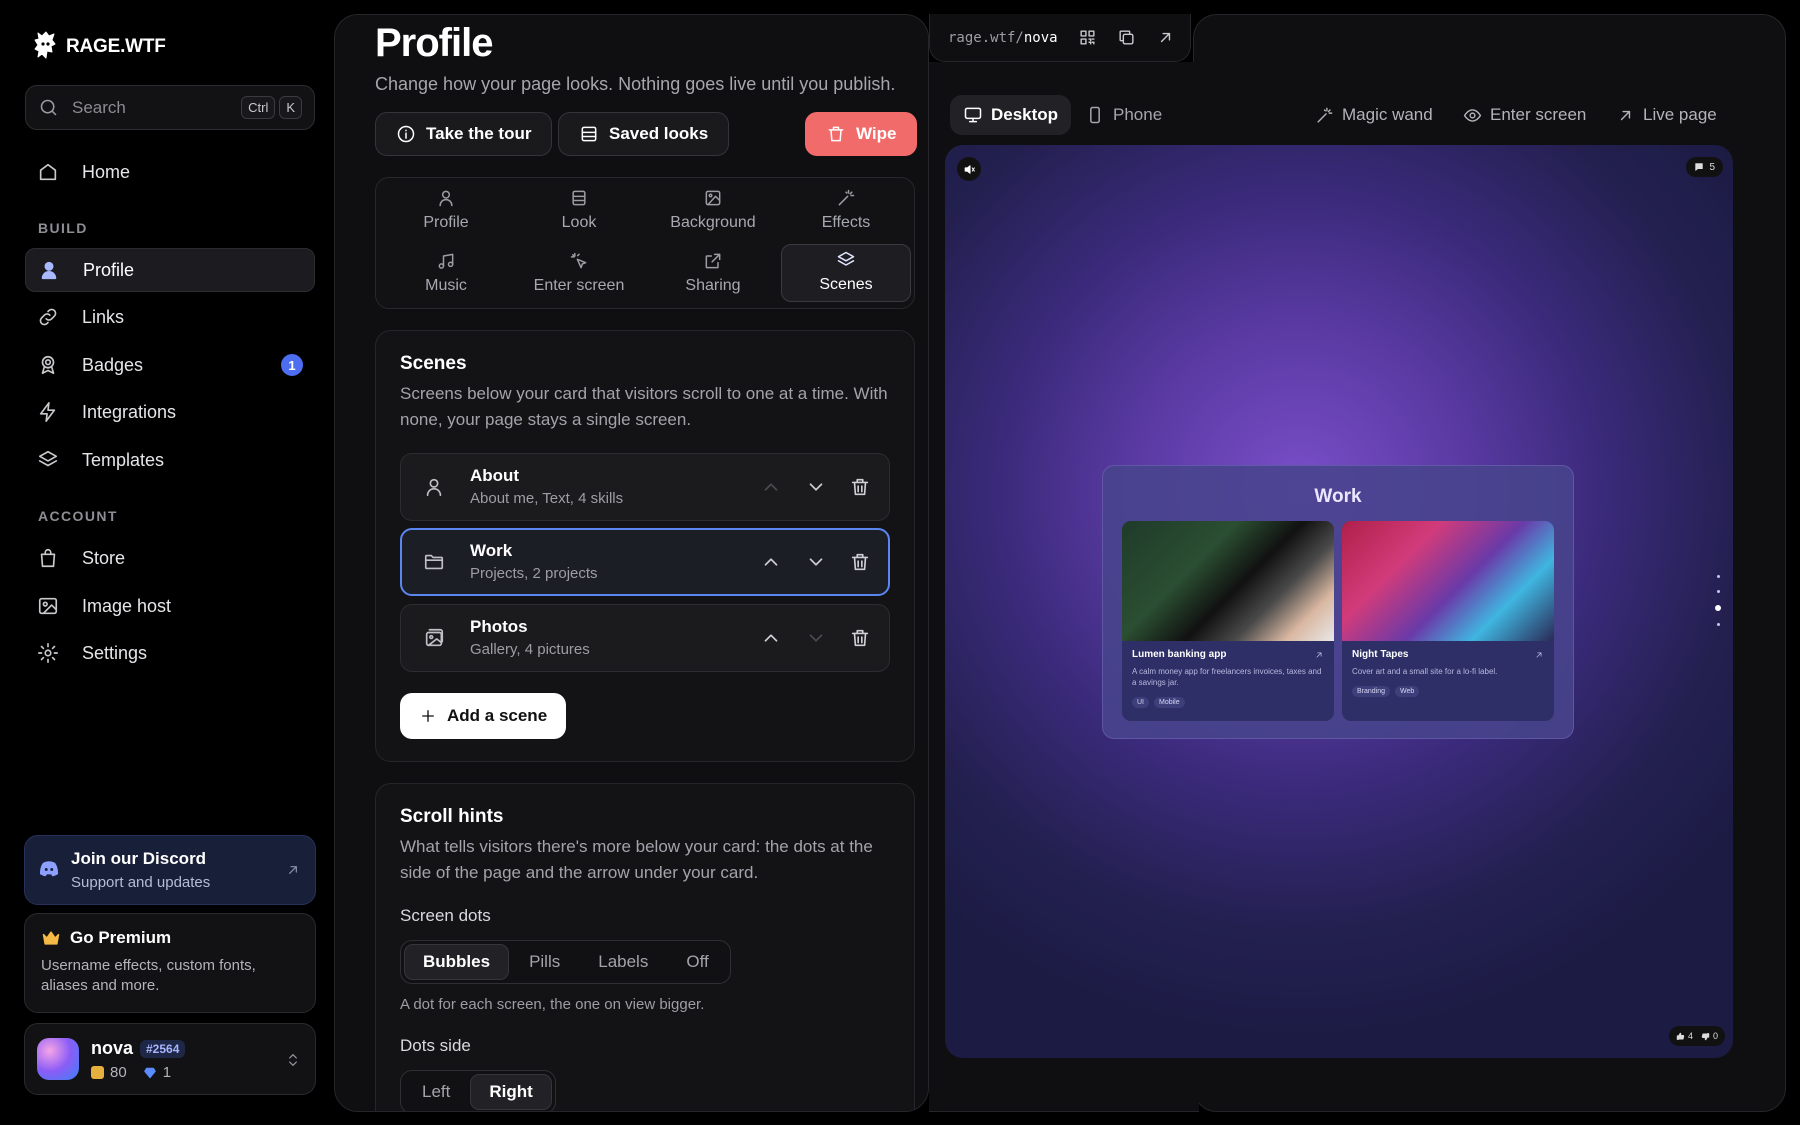 The image size is (1800, 1125). Describe the element at coordinates (48, 606) in the screenshot. I see `image-icon` at that location.